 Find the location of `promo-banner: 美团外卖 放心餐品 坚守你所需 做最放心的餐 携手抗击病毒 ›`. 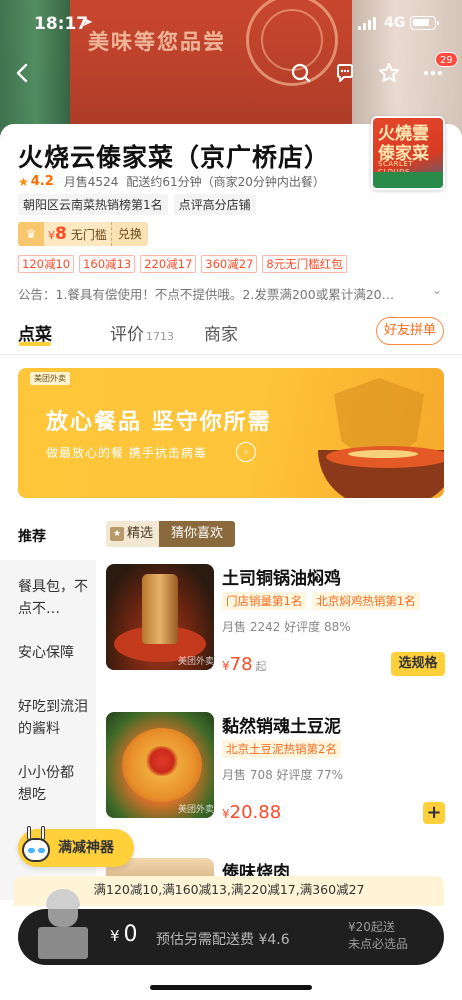

promo-banner: 美团外卖 放心餐品 坚守你所需 做最放心的餐 携手抗击病毒 › is located at coordinates (231, 433).